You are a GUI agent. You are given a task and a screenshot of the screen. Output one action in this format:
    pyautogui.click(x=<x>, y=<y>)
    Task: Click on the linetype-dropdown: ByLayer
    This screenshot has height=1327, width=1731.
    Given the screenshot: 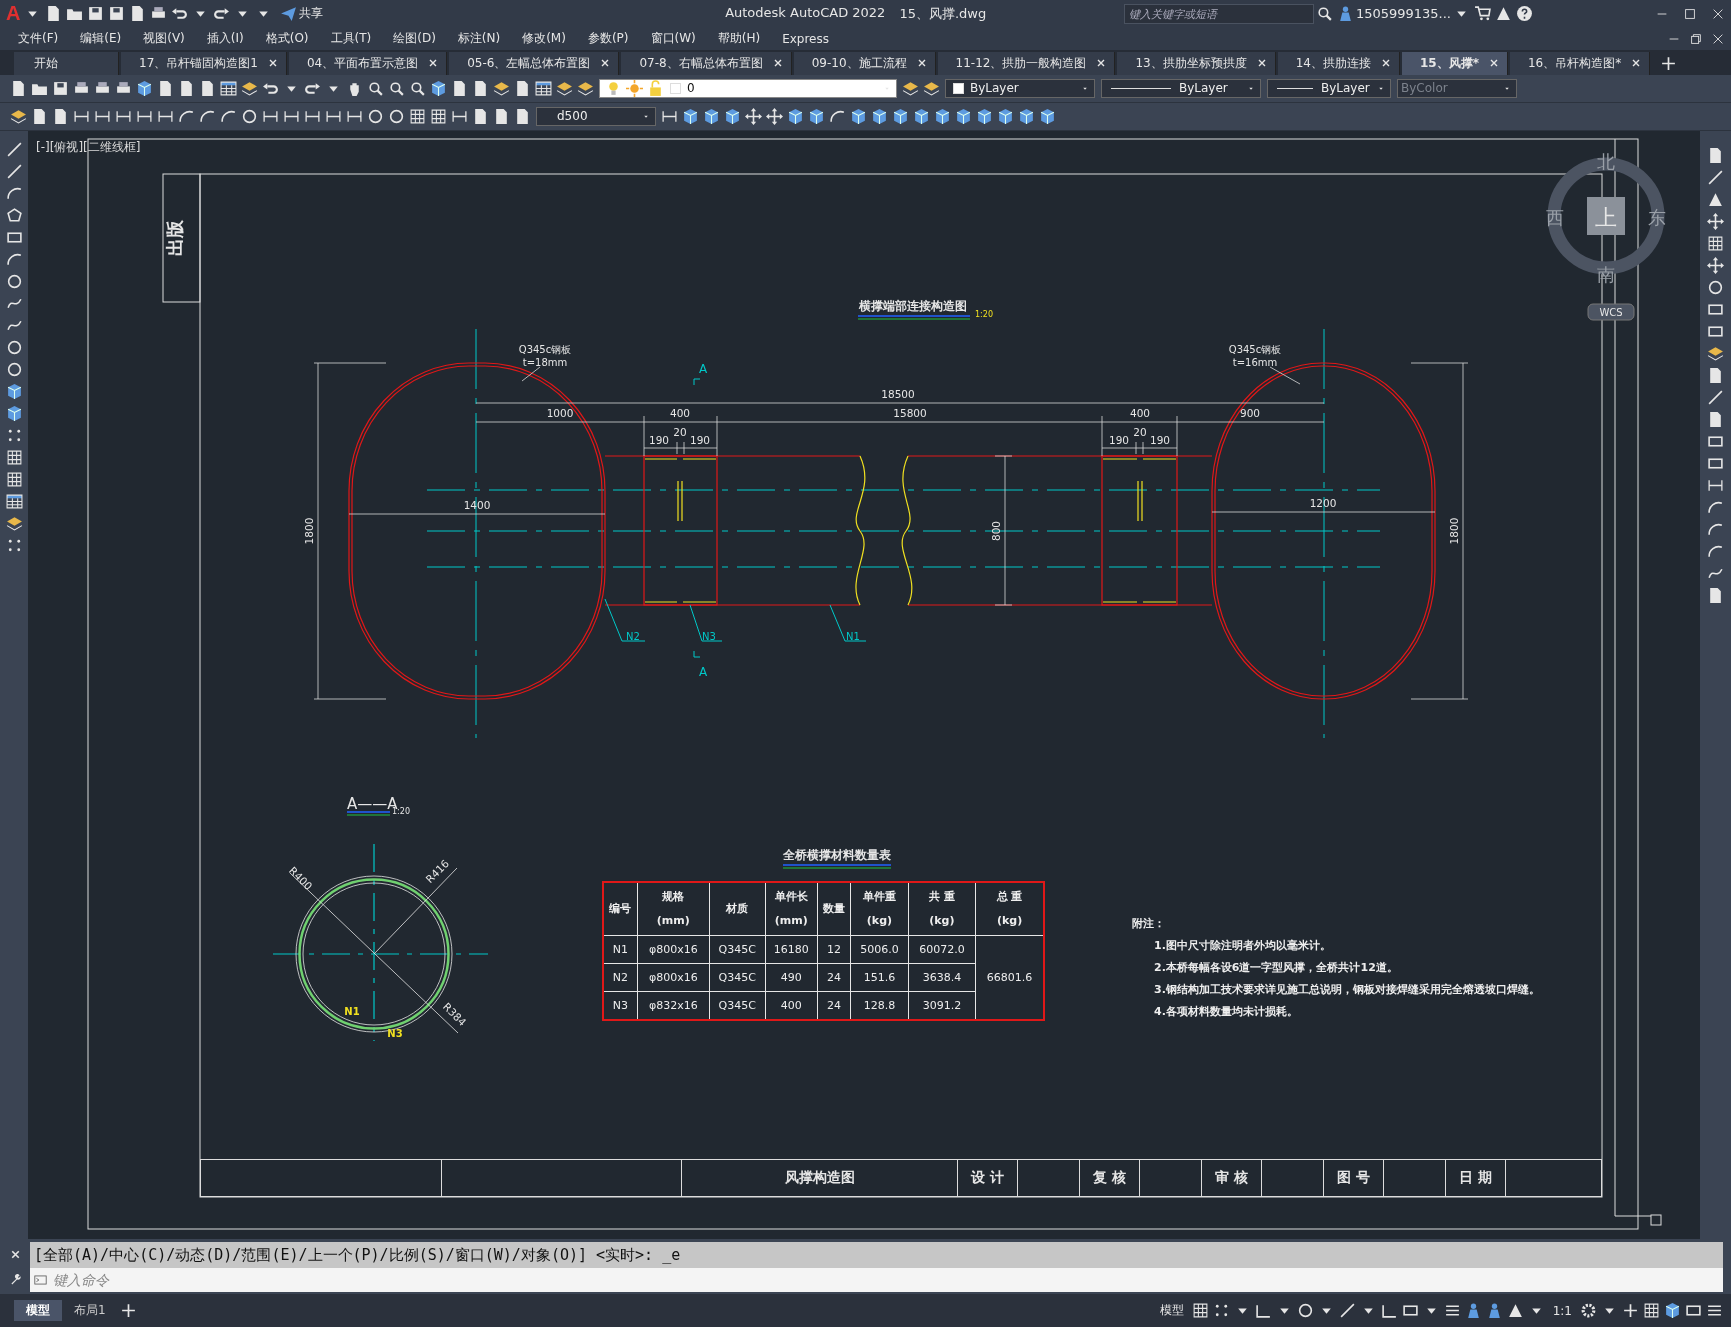 What is the action you would take?
    pyautogui.click(x=1181, y=88)
    